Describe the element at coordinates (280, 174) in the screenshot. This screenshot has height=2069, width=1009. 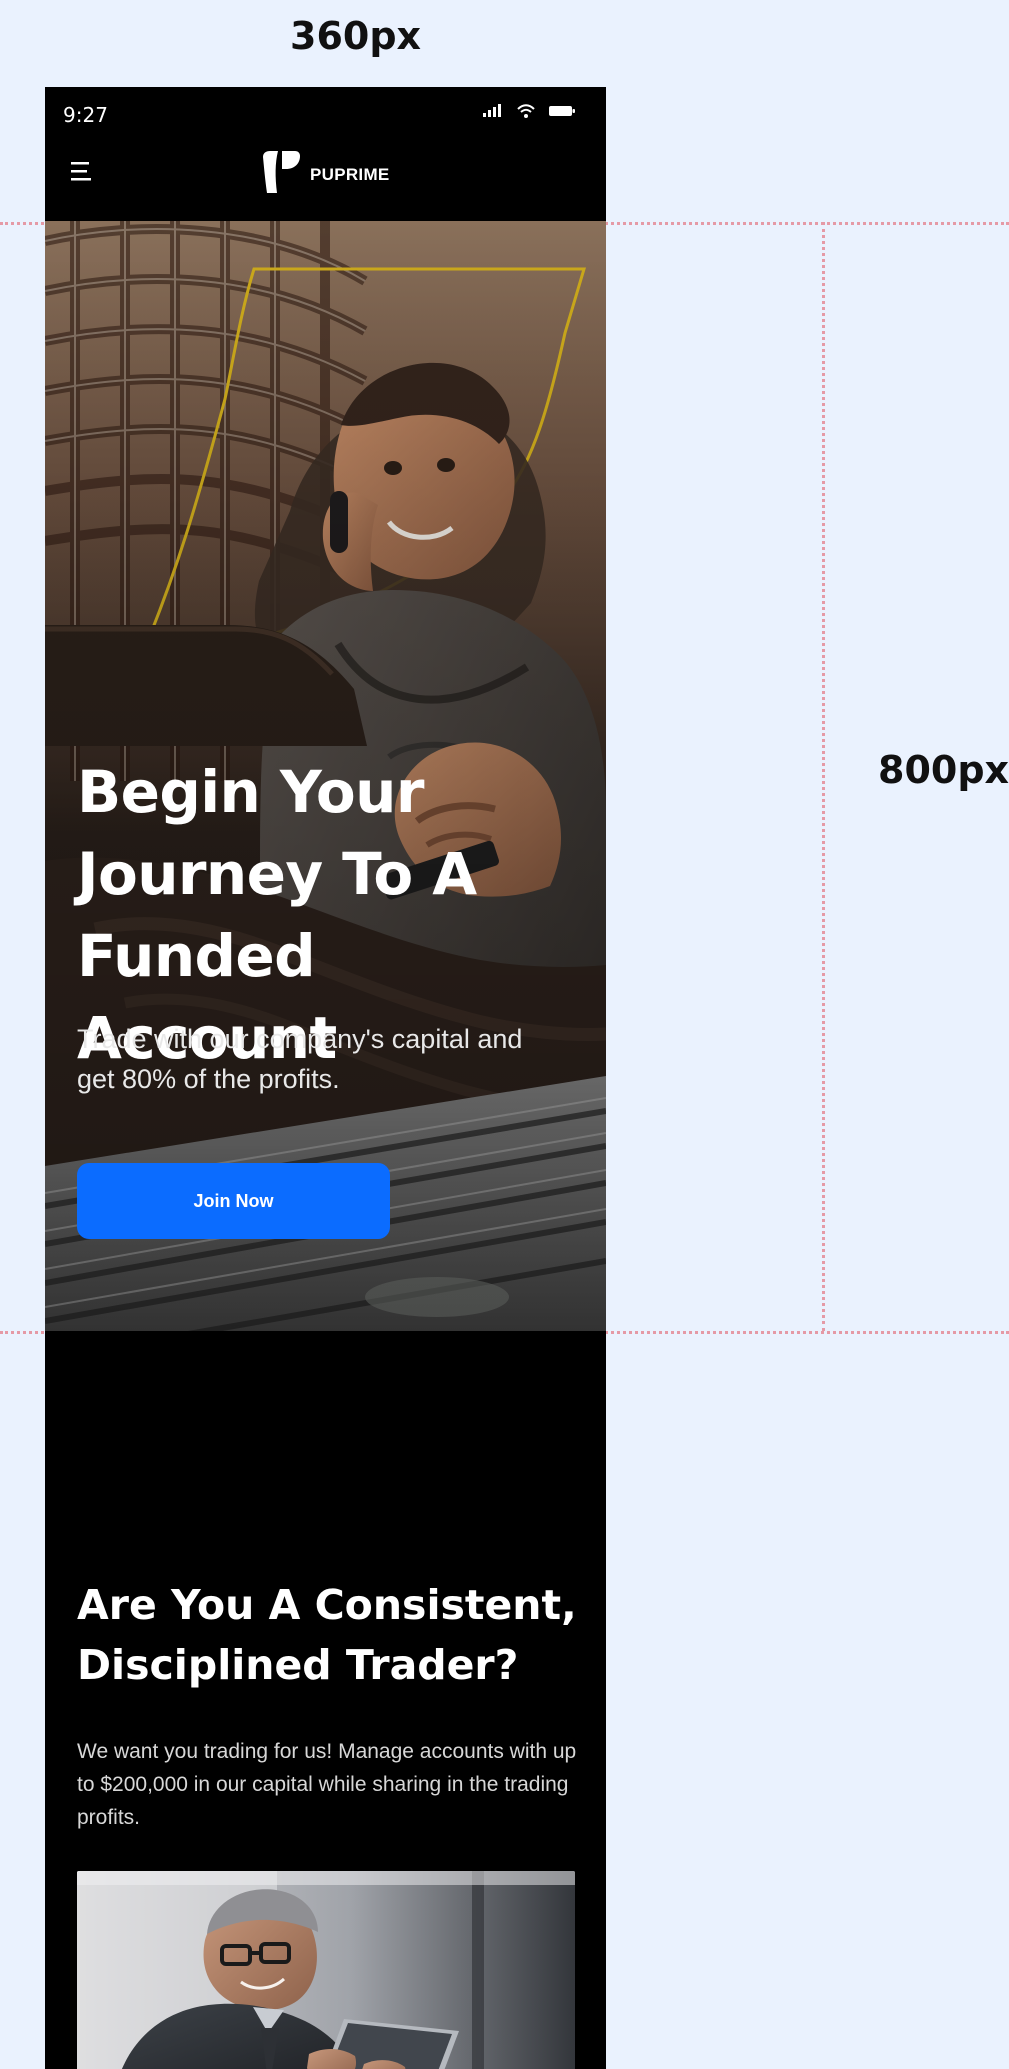
I see `puprime-logo-icon` at that location.